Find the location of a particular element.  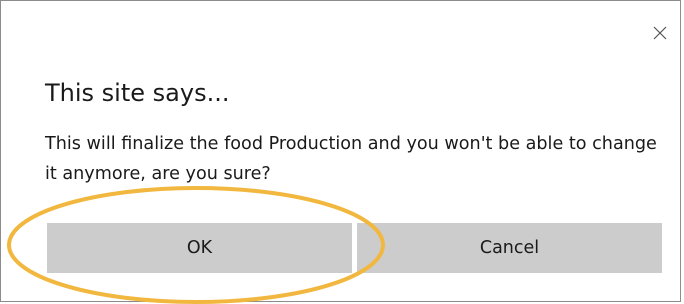

cancel-button: Cancel is located at coordinates (509, 248).